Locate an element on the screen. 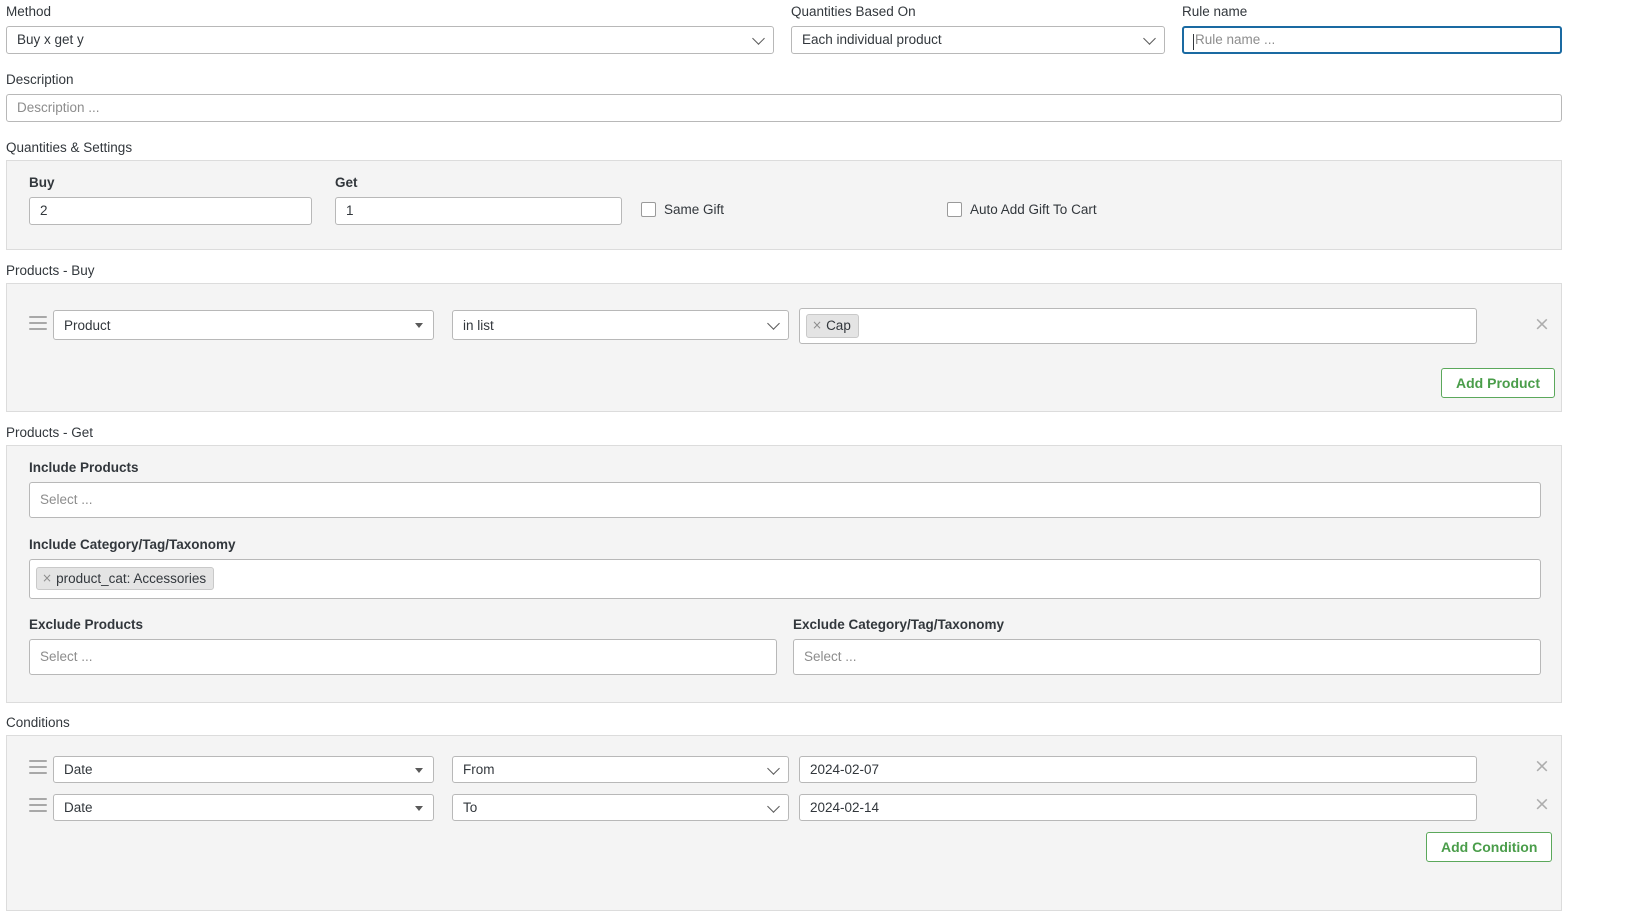 Image resolution: width=1643 pixels, height=911 pixels. same-gift-checkbox-row: Same Gift is located at coordinates (682, 209).